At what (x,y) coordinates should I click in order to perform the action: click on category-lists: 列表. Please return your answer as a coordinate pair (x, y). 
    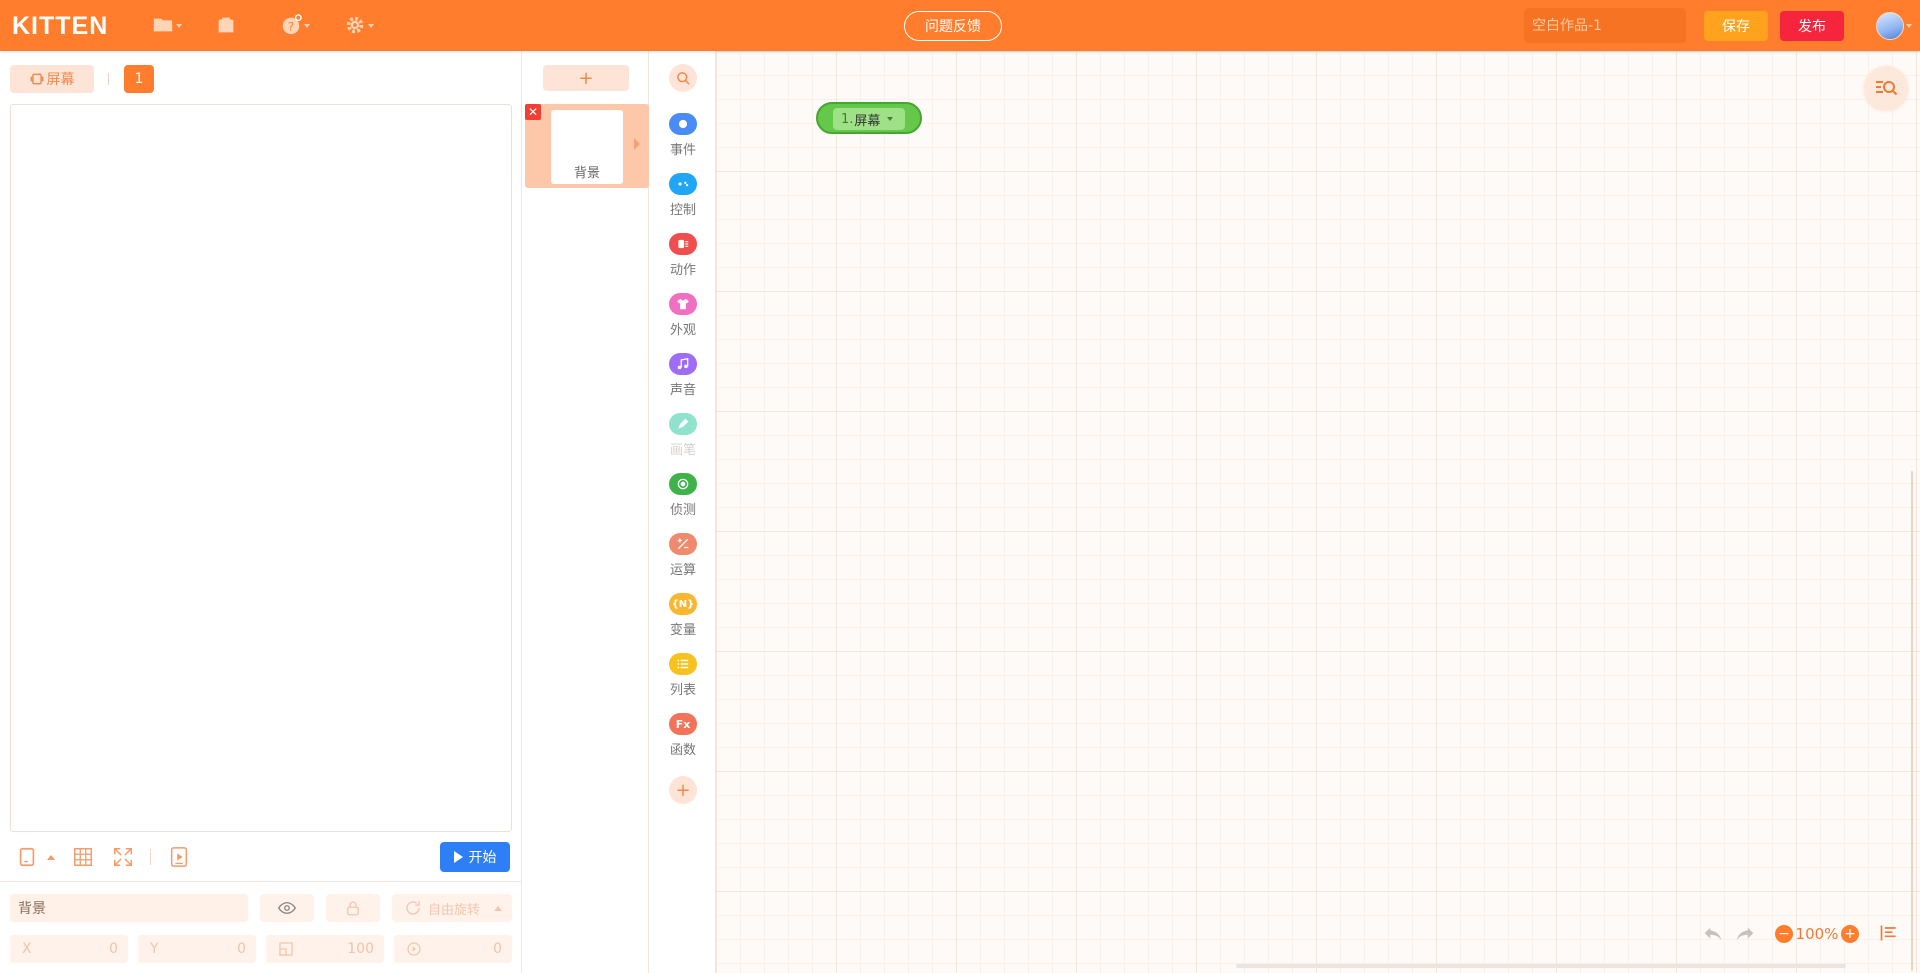
    Looking at the image, I should click on (683, 678).